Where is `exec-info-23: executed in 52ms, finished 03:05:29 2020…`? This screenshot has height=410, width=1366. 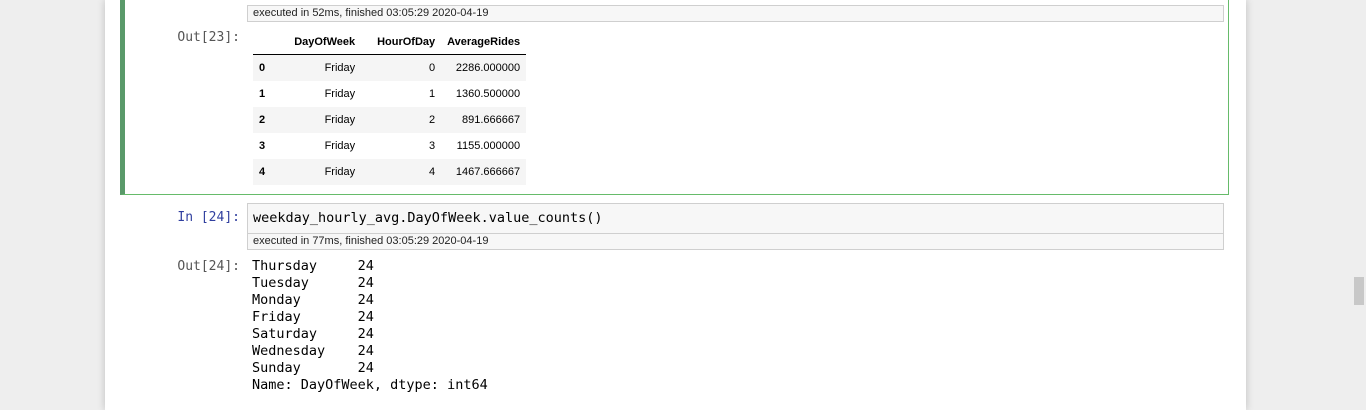
exec-info-23: executed in 52ms, finished 03:05:29 2020… is located at coordinates (735, 13).